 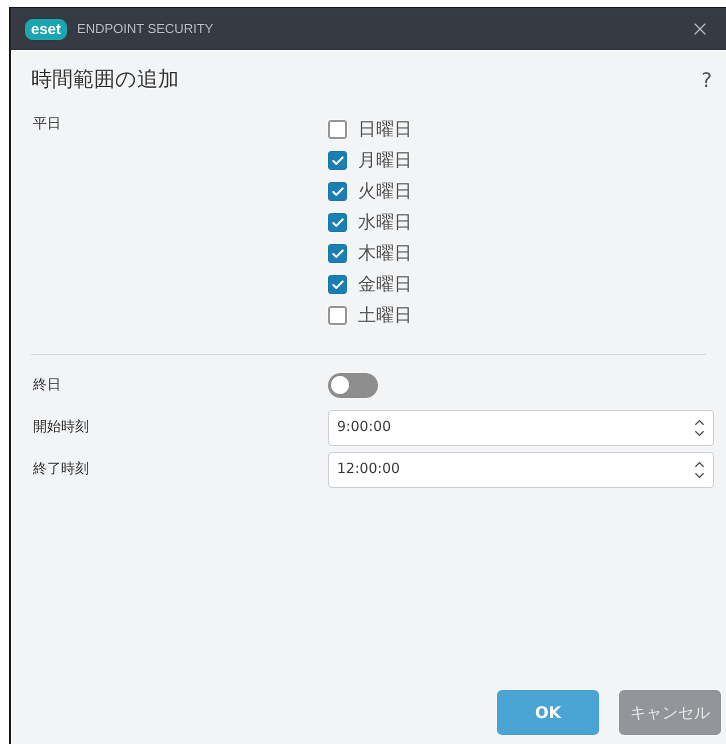 What do you see at coordinates (46, 29) in the screenshot?
I see `logo: eset` at bounding box center [46, 29].